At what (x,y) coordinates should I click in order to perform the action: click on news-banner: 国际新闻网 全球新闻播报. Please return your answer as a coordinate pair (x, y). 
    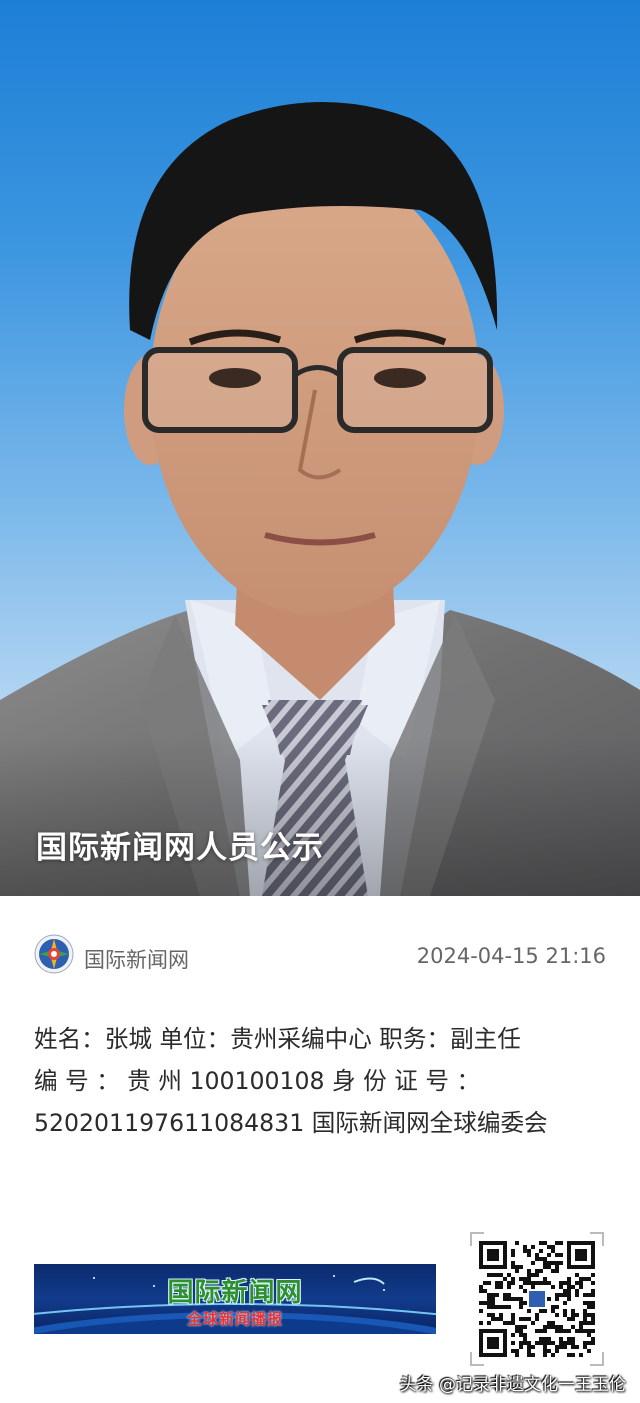
    Looking at the image, I should click on (235, 1299).